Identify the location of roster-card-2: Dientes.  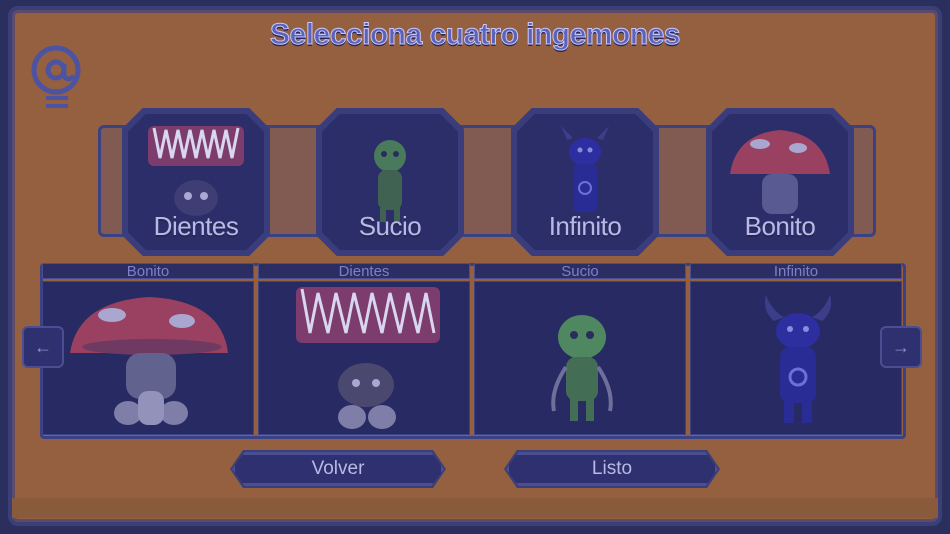
(364, 349).